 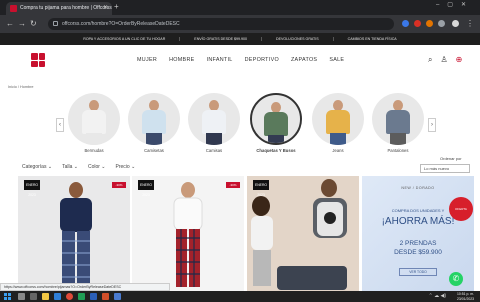 I want to click on tab-title: Compra tu pijama para hombre | Offcorss, so click(x=66, y=8).